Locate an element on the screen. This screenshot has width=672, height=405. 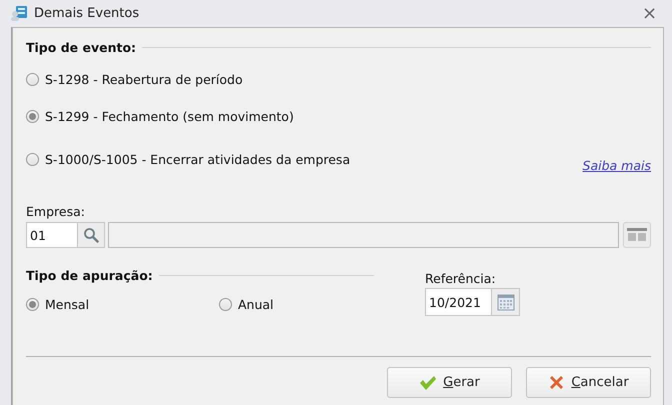
calendar-icon is located at coordinates (505, 302).